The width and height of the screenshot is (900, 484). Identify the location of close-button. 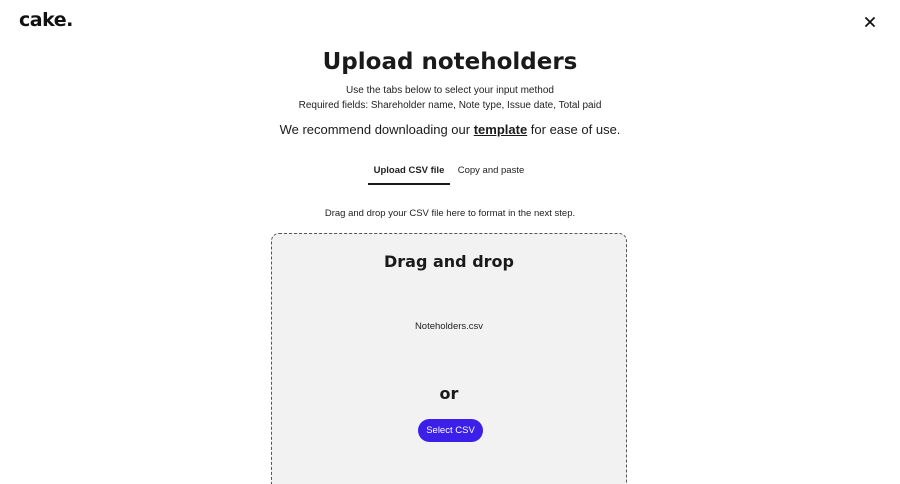
(870, 22).